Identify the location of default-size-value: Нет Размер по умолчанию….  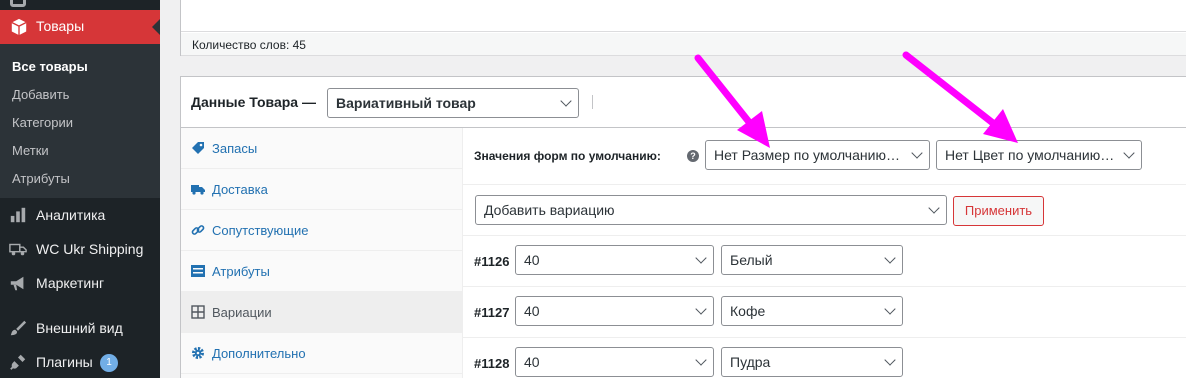
(807, 155).